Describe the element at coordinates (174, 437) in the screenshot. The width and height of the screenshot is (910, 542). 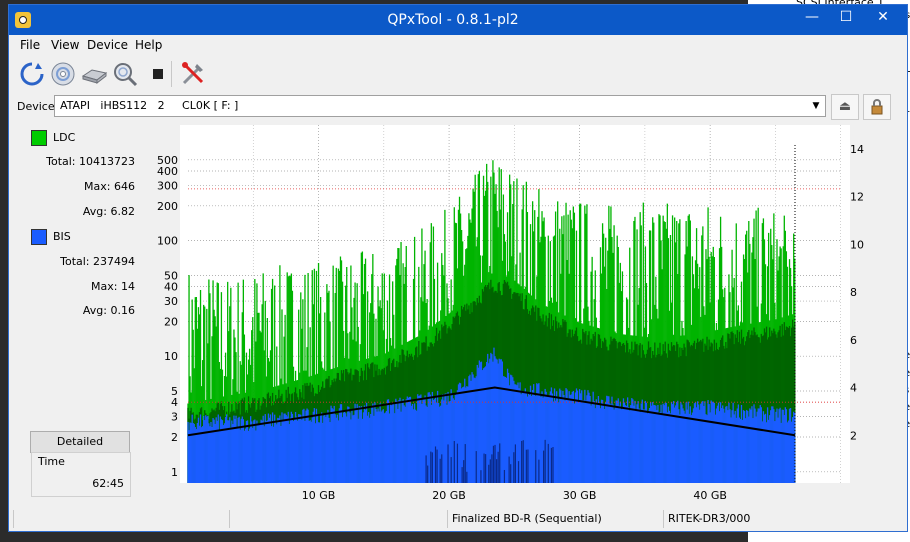
I see `y-left-tick-label: 2` at that location.